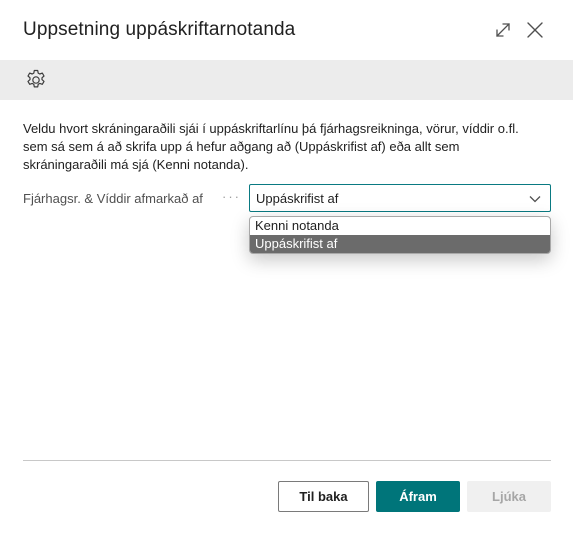 The image size is (573, 533). Describe the element at coordinates (503, 30) in the screenshot. I see `expand-icon` at that location.